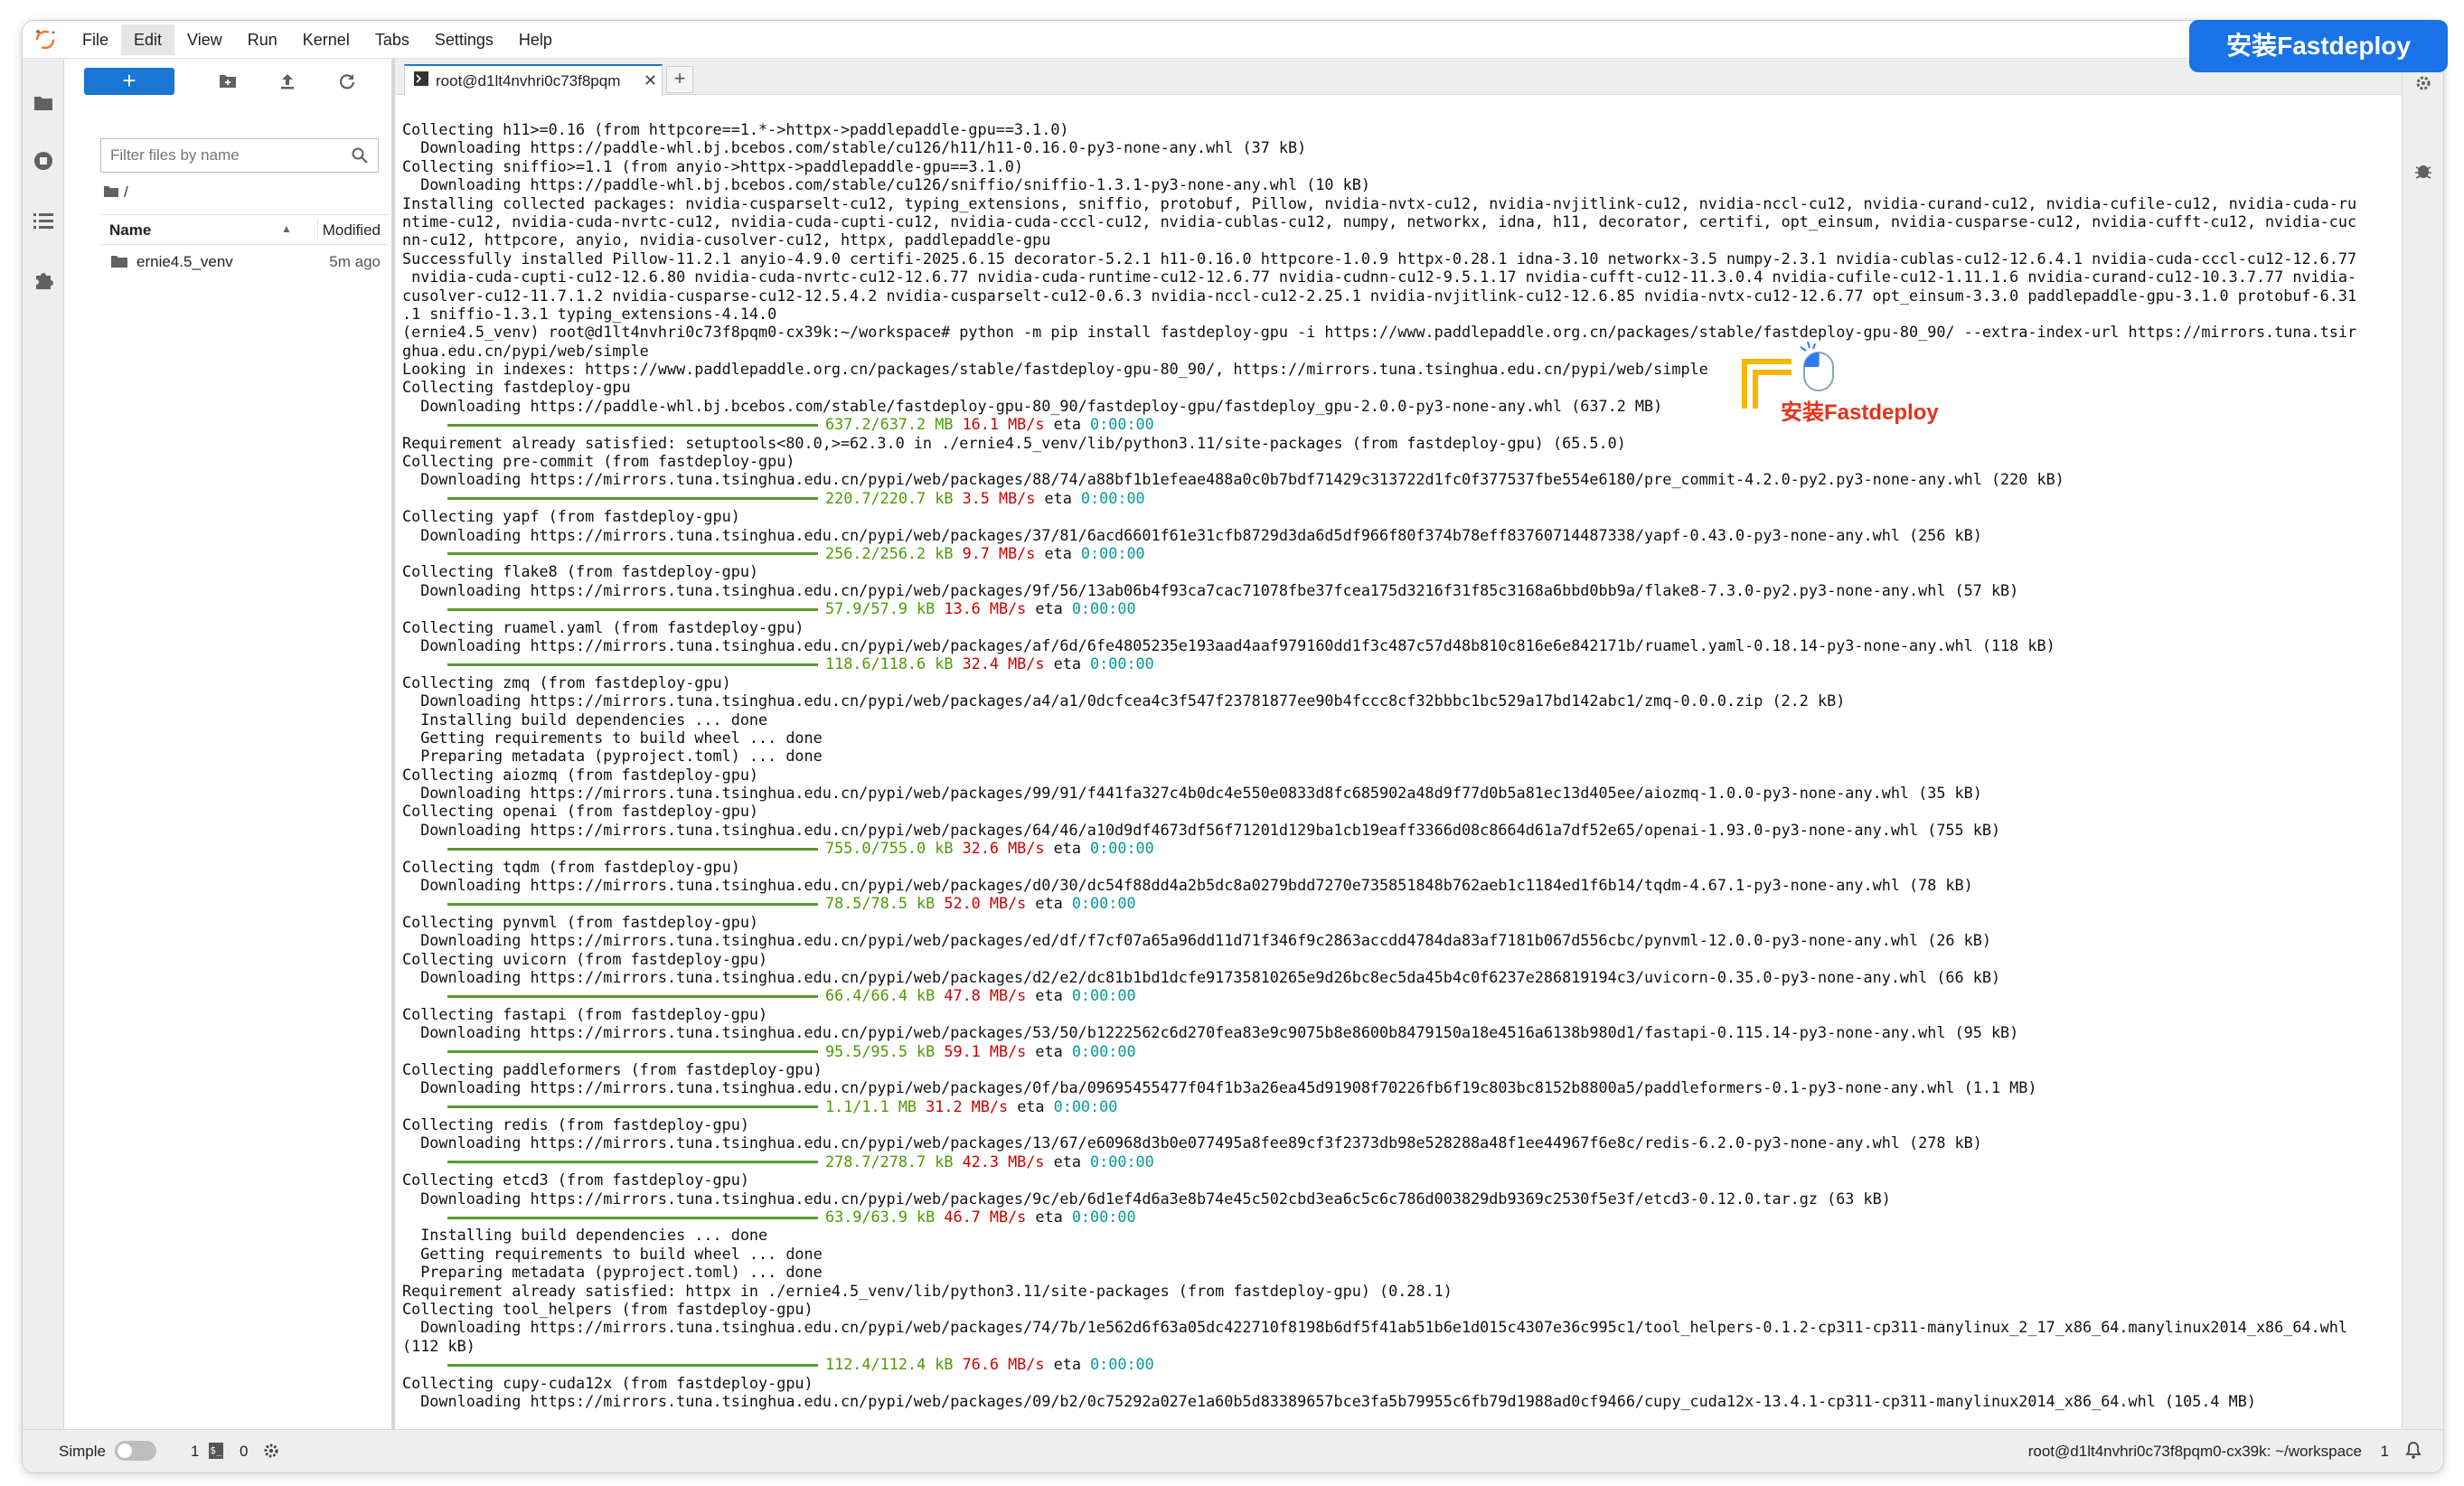  What do you see at coordinates (1004, 848) in the screenshot?
I see `download-speed: 32.6 MB/s` at bounding box center [1004, 848].